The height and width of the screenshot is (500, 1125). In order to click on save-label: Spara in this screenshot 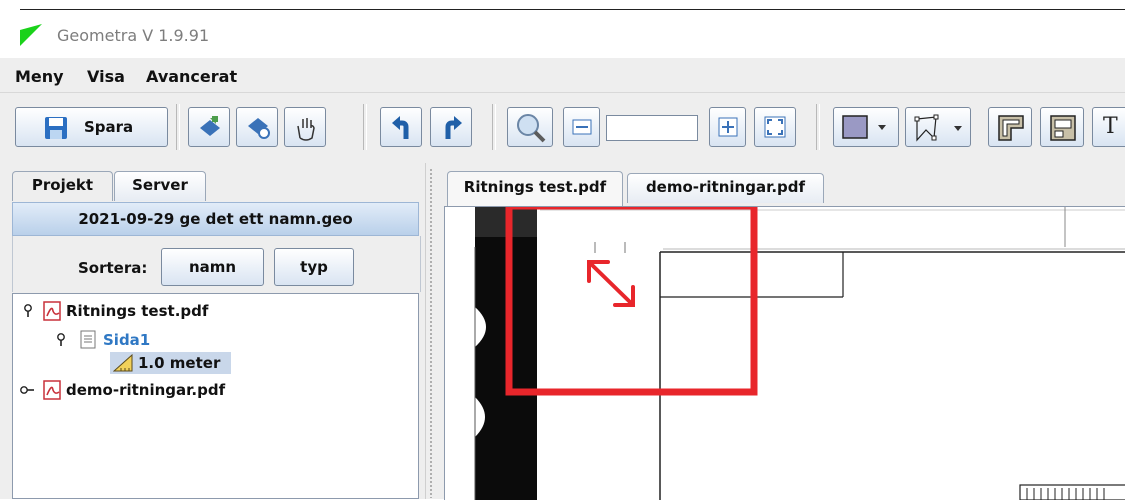, I will do `click(109, 127)`.